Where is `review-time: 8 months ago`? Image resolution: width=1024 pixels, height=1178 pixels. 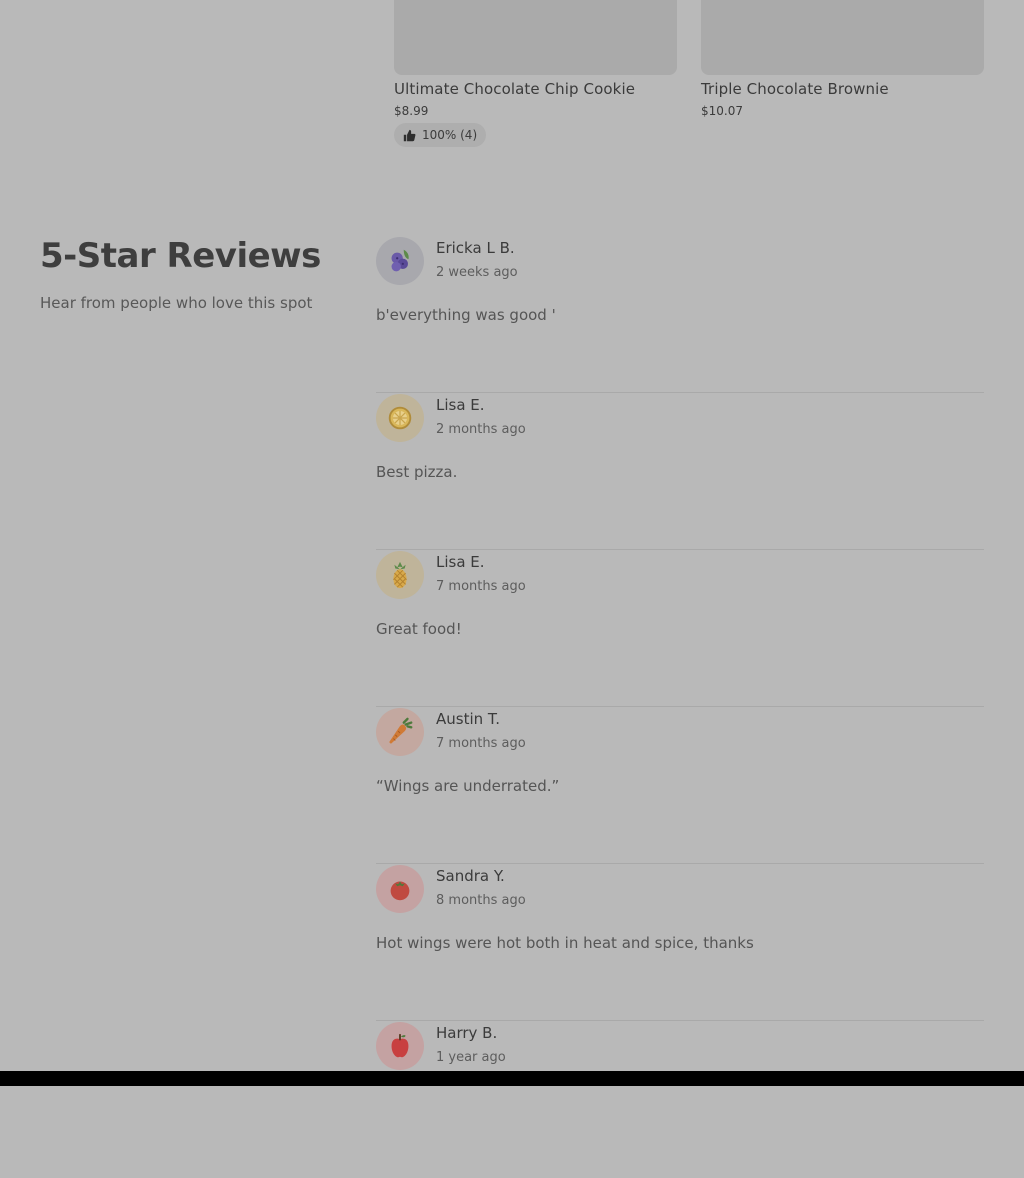 review-time: 8 months ago is located at coordinates (481, 900).